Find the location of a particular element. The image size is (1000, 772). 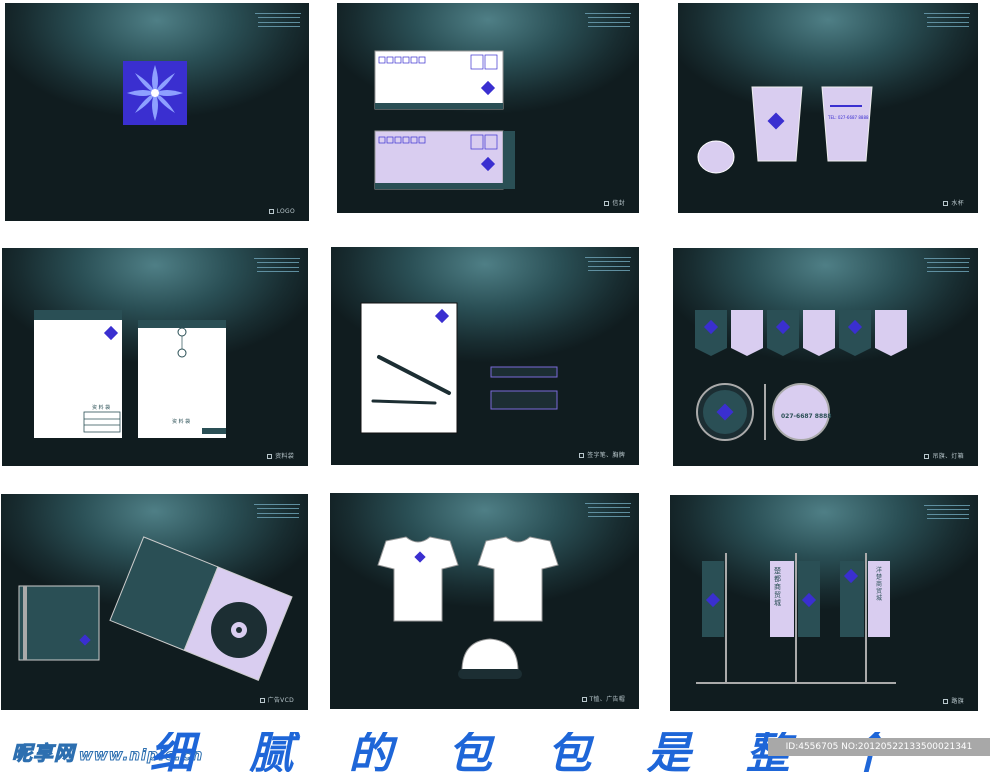

panel-logo: LOGO is located at coordinates (157, 112).